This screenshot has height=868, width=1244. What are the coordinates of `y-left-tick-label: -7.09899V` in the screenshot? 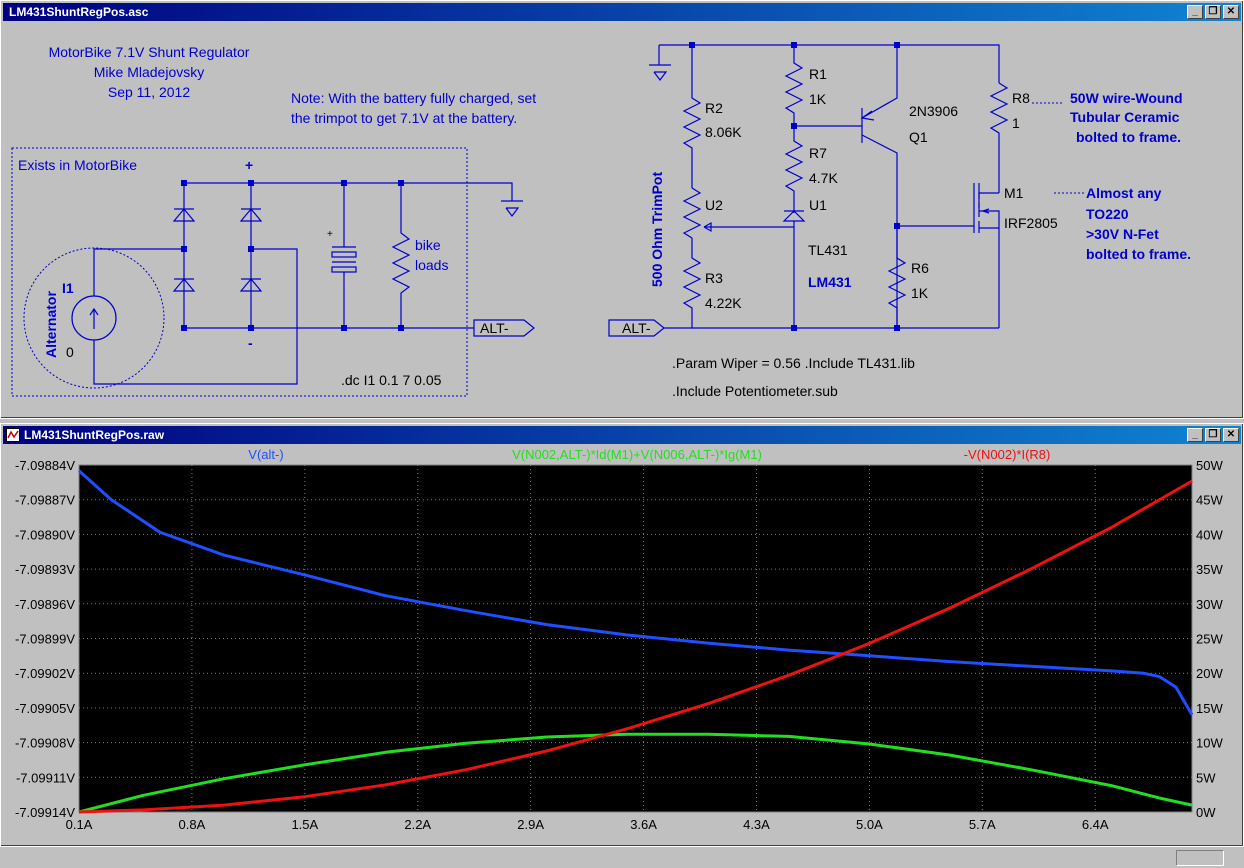 It's located at (45, 639).